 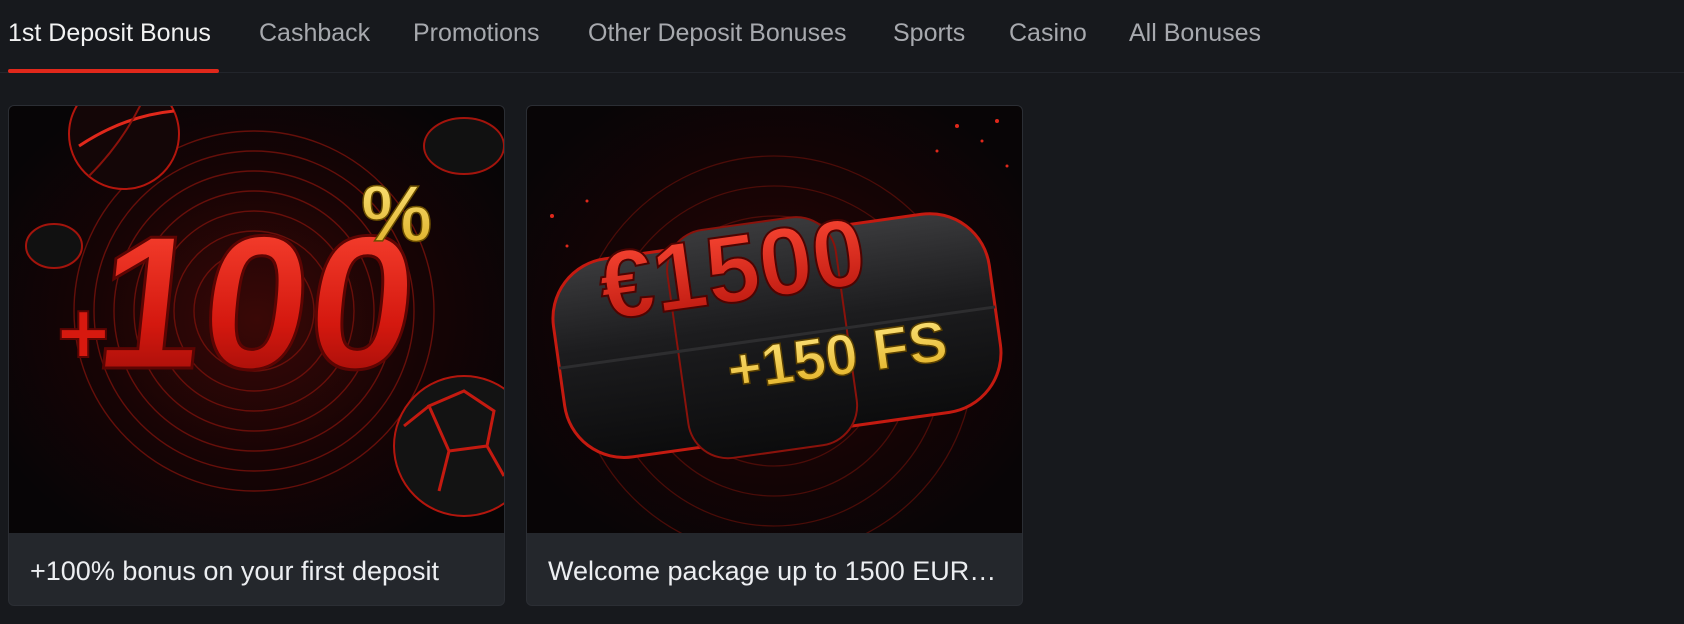 I want to click on tab-all-bonuses: All Bonuses, so click(x=1195, y=36).